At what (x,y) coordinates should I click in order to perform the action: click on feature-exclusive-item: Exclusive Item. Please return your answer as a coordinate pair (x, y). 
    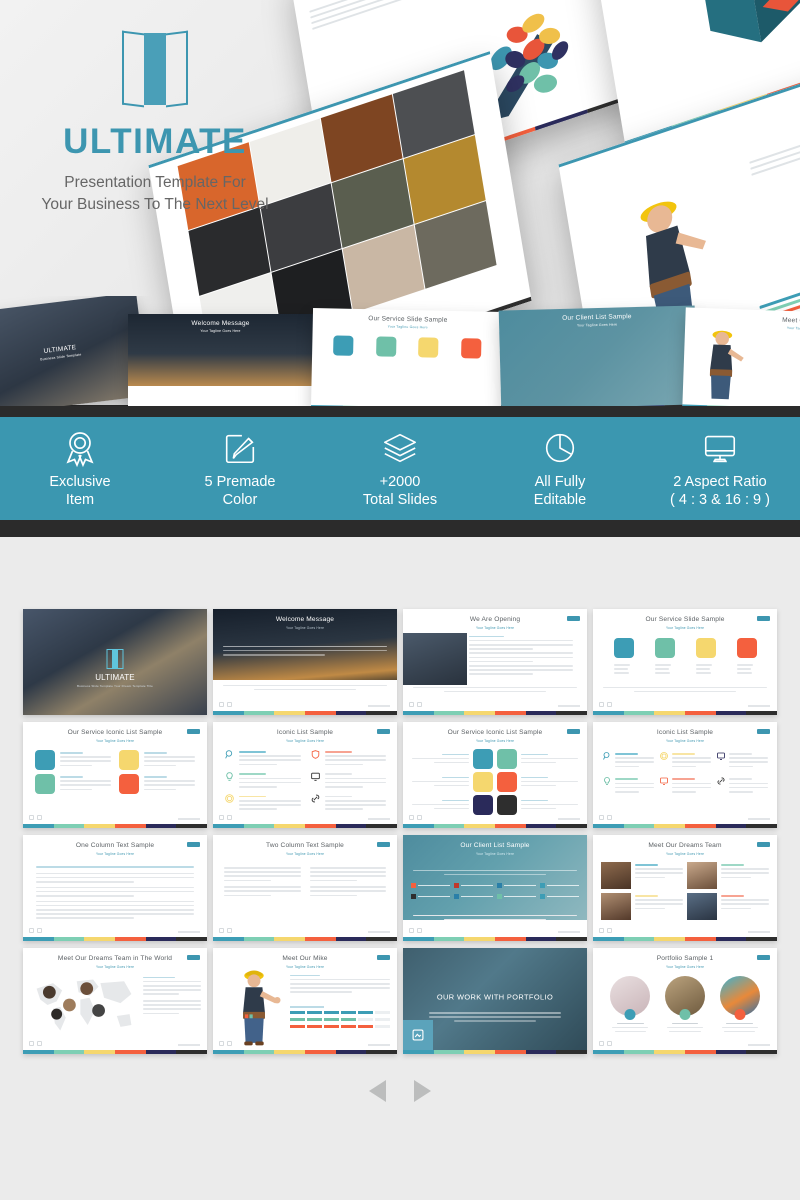
    Looking at the image, I should click on (80, 468).